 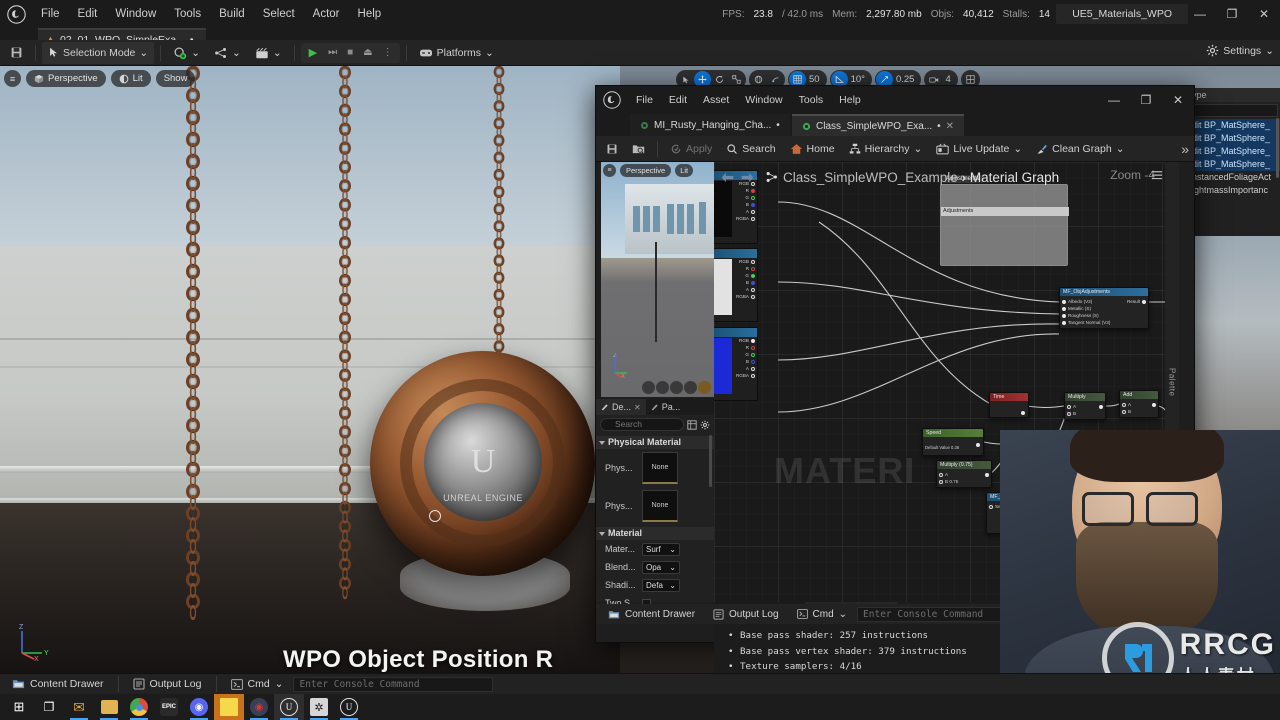 I want to click on me-cmd-button: Cmd ⌄, so click(x=822, y=614).